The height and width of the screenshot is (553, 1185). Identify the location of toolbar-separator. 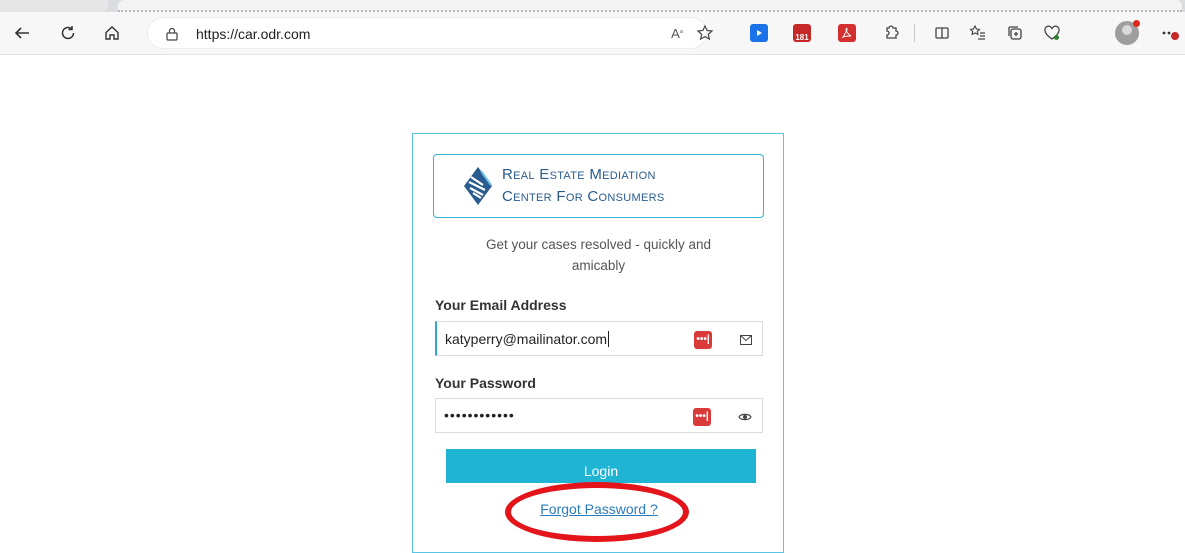
(914, 33).